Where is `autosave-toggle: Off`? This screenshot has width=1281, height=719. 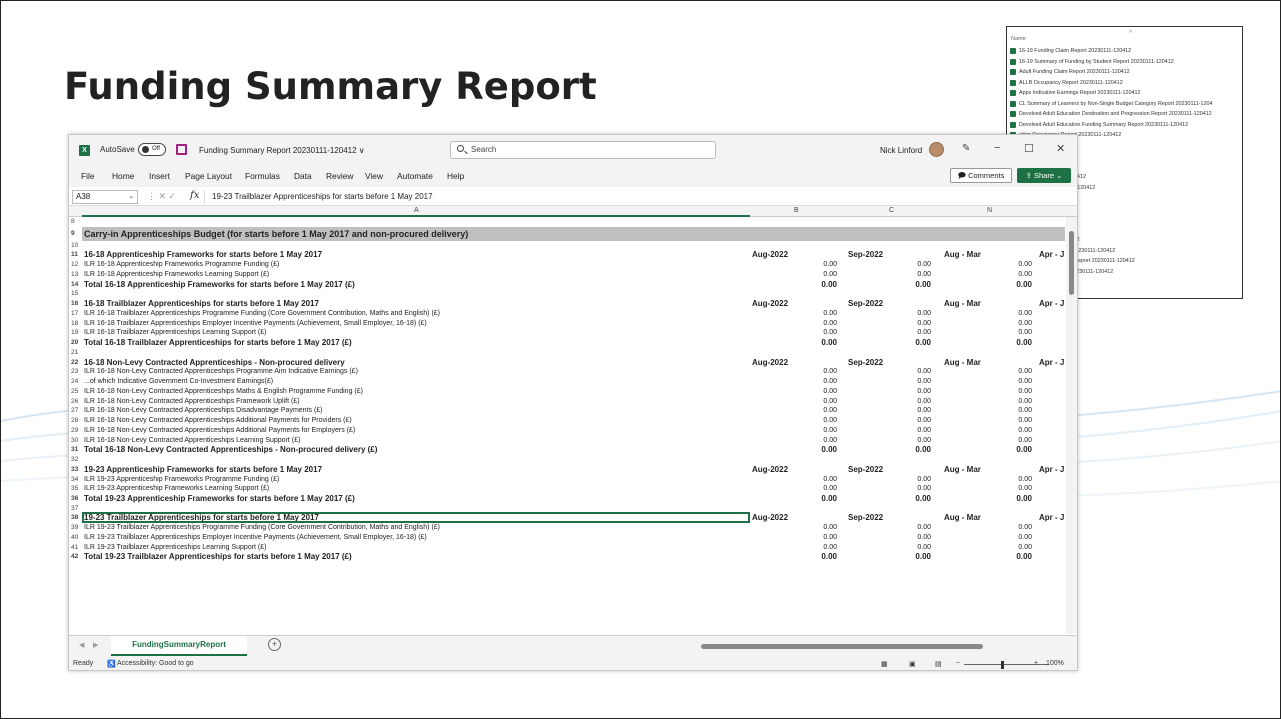
autosave-toggle: Off is located at coordinates (152, 149).